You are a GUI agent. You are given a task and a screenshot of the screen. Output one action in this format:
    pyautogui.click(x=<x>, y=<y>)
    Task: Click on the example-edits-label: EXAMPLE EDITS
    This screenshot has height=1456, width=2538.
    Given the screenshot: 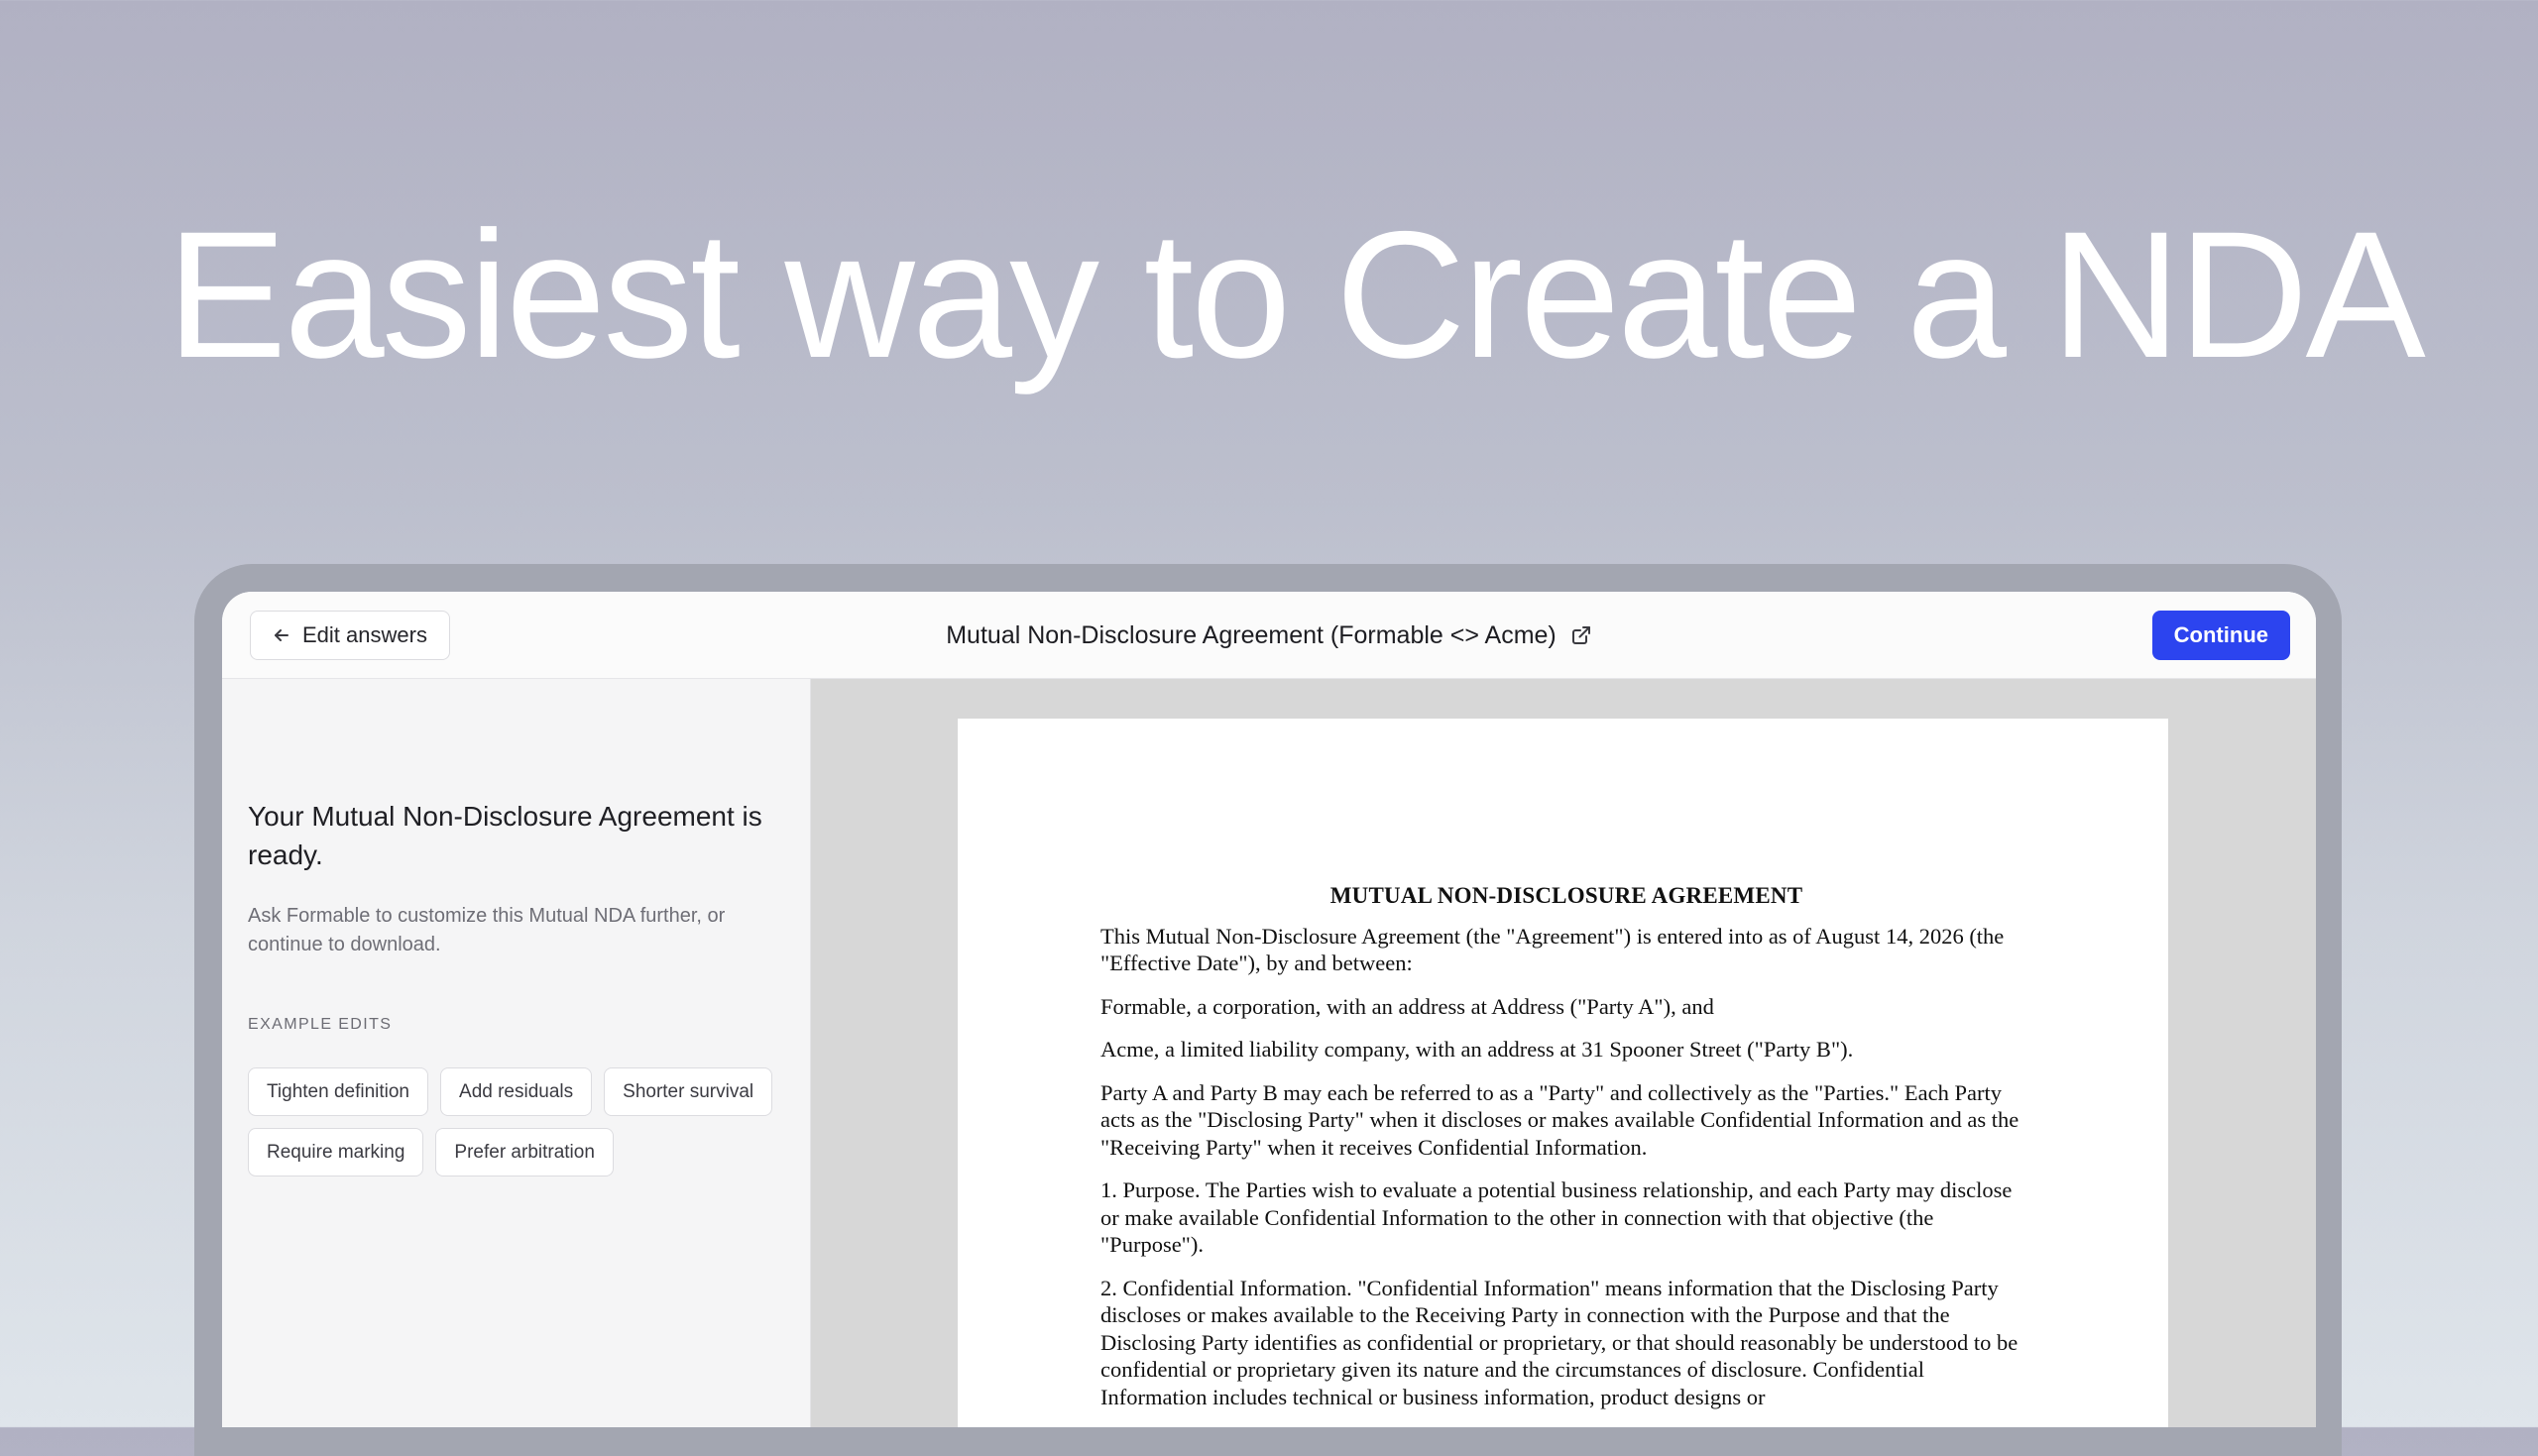 What is the action you would take?
    pyautogui.click(x=320, y=1024)
    